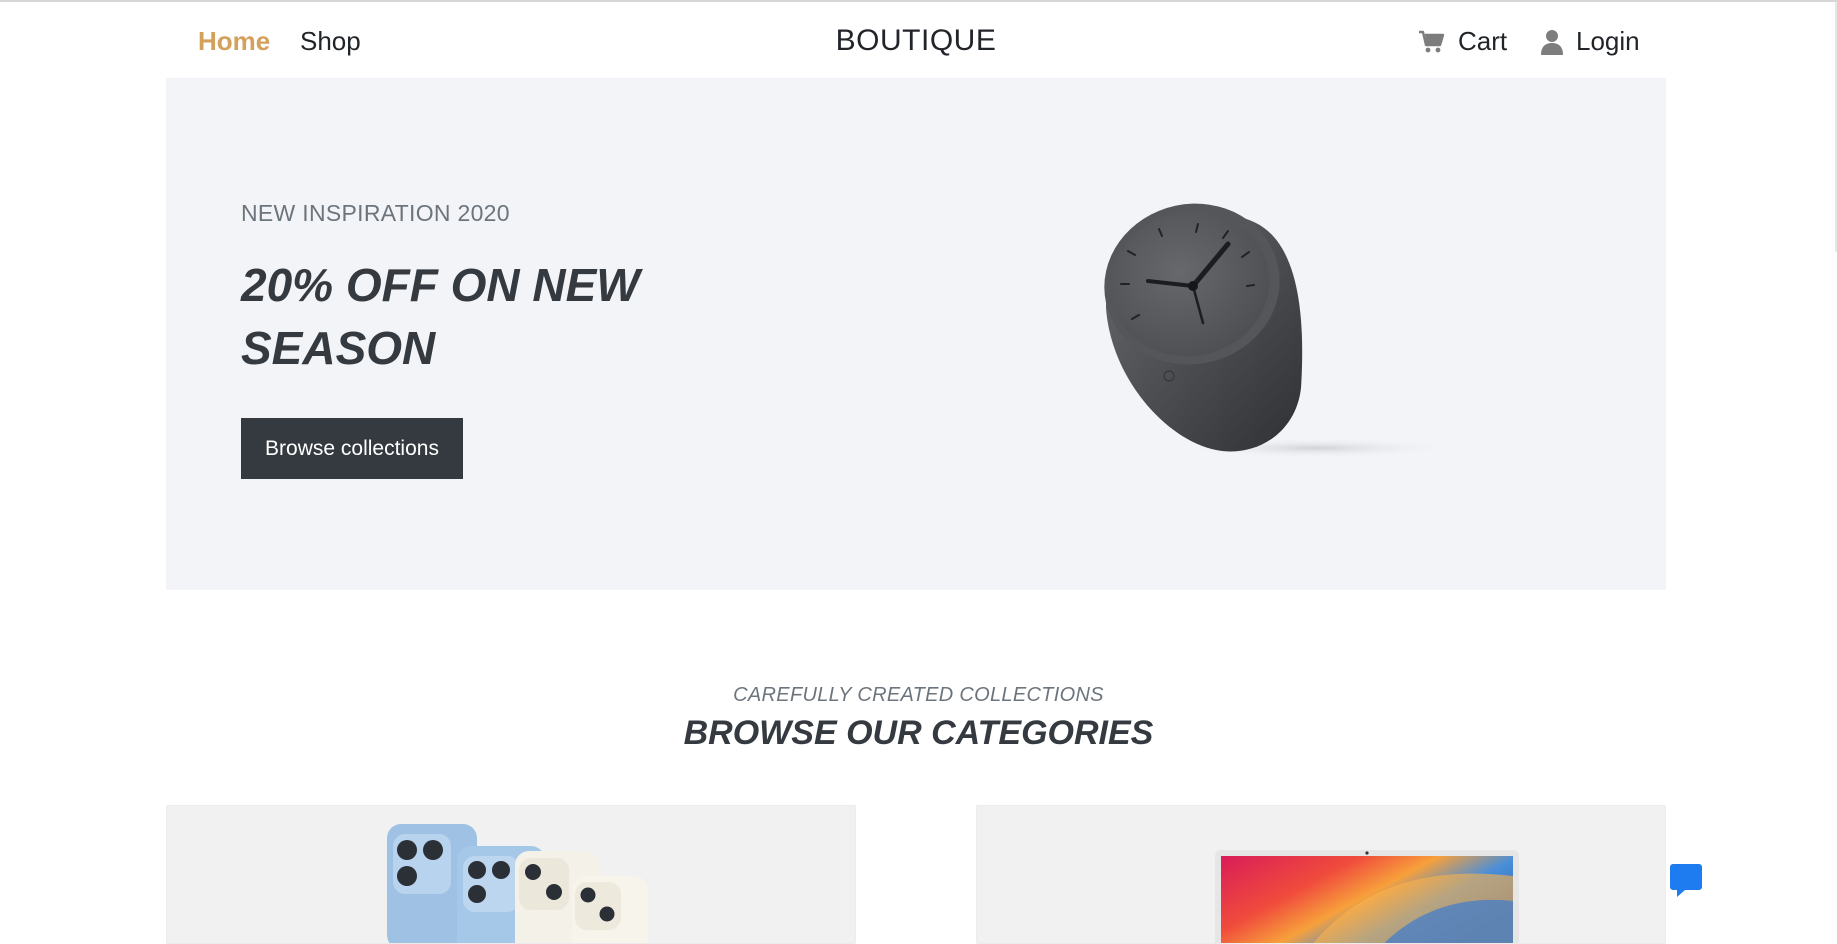  What do you see at coordinates (440, 316) in the screenshot?
I see `hero-title: 20% OFF ON NEW SEASON` at bounding box center [440, 316].